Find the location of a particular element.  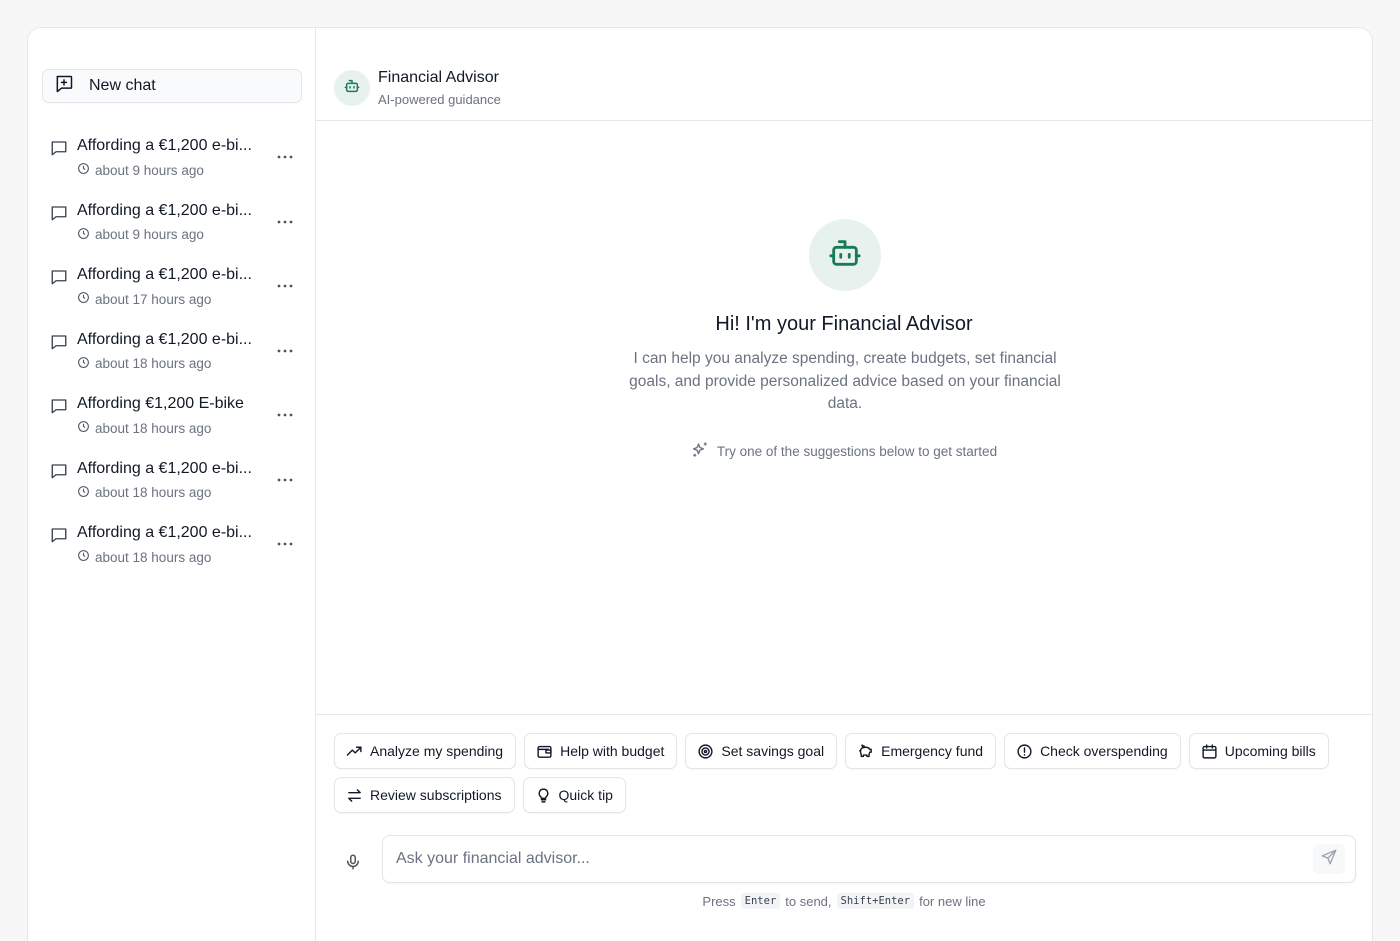

suggestion-emergency-fund: Emergency fund is located at coordinates (921, 751).